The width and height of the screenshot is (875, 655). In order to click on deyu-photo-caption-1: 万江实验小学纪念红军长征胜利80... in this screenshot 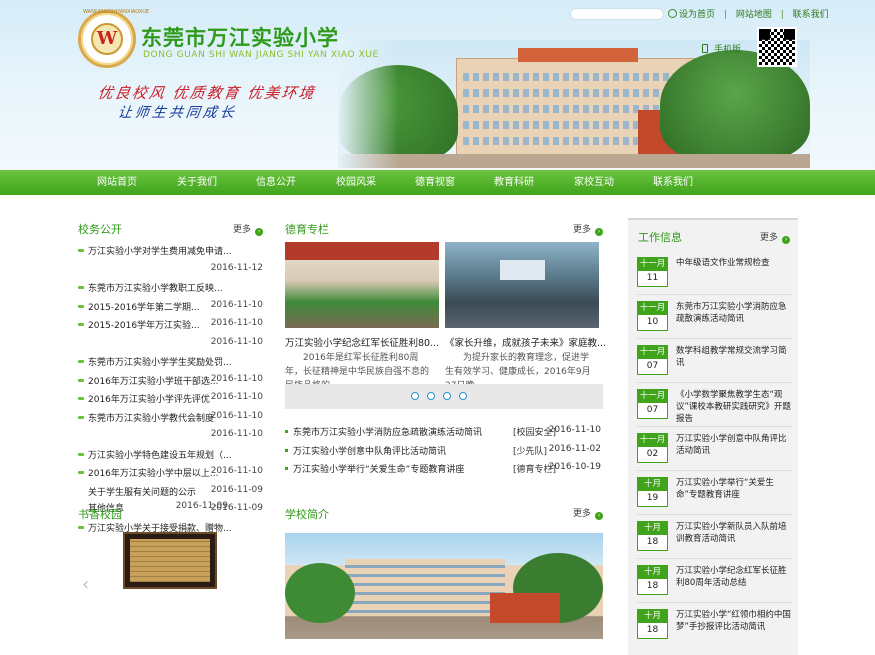, I will do `click(362, 342)`.